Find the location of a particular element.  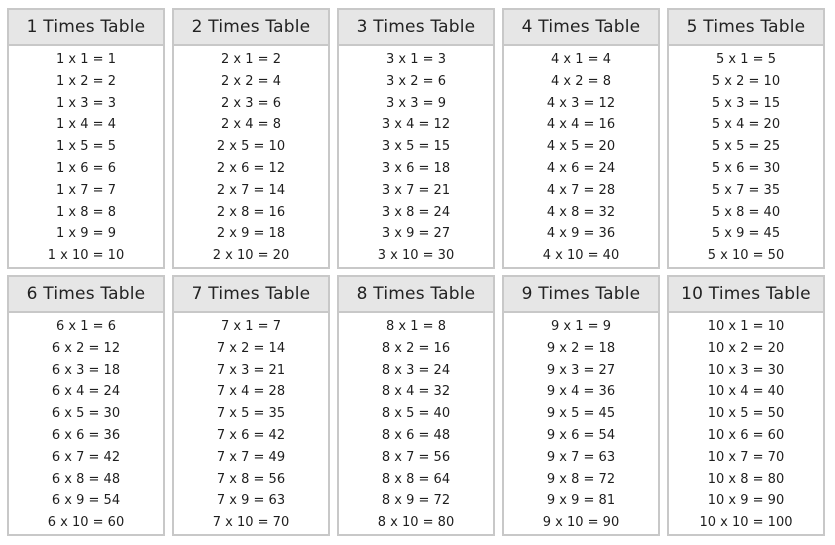

table-row: 7 x 9 = 63 is located at coordinates (251, 501).